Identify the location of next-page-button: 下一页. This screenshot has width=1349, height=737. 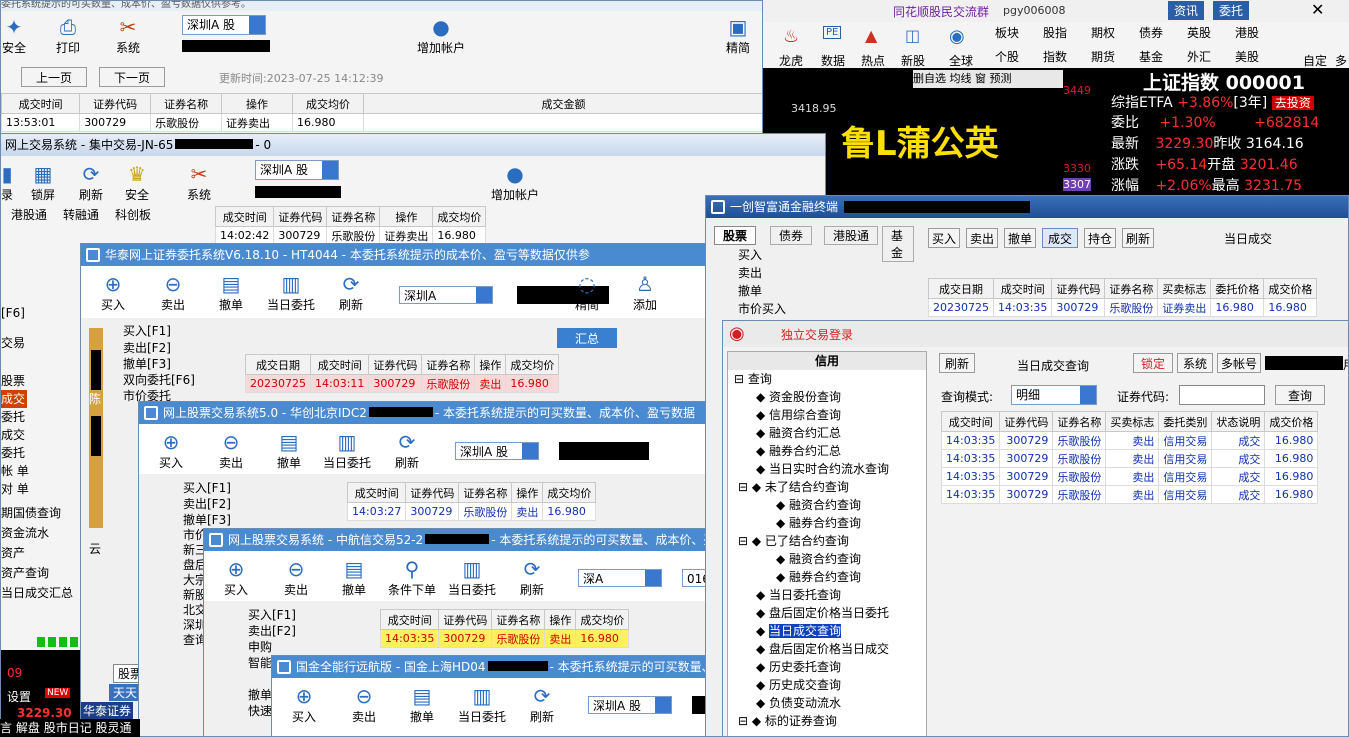
(132, 77).